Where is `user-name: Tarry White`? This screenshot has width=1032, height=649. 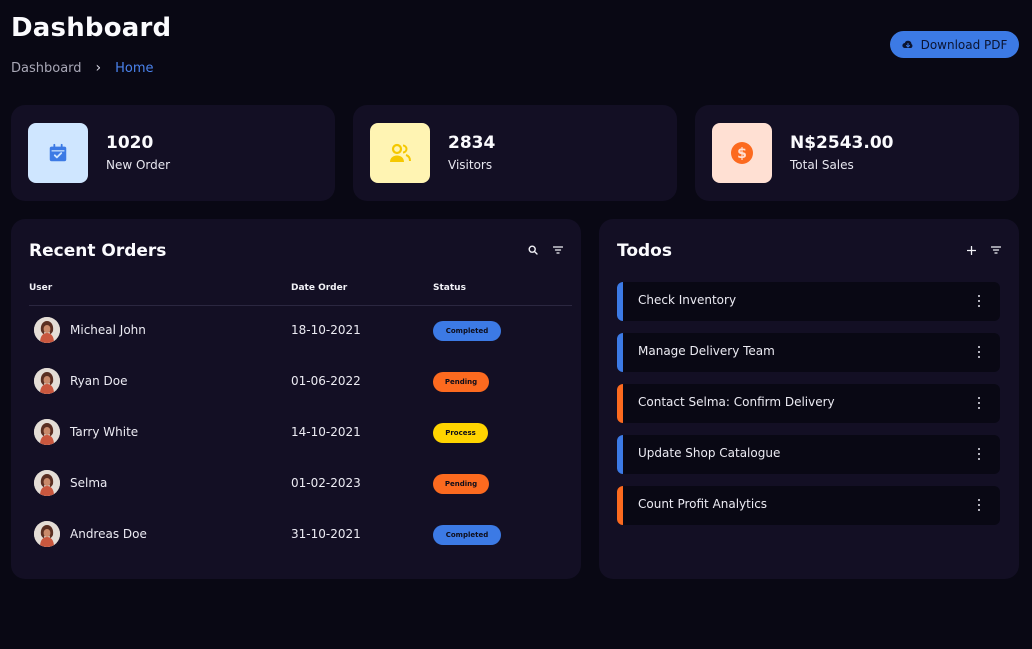
user-name: Tarry White is located at coordinates (104, 432).